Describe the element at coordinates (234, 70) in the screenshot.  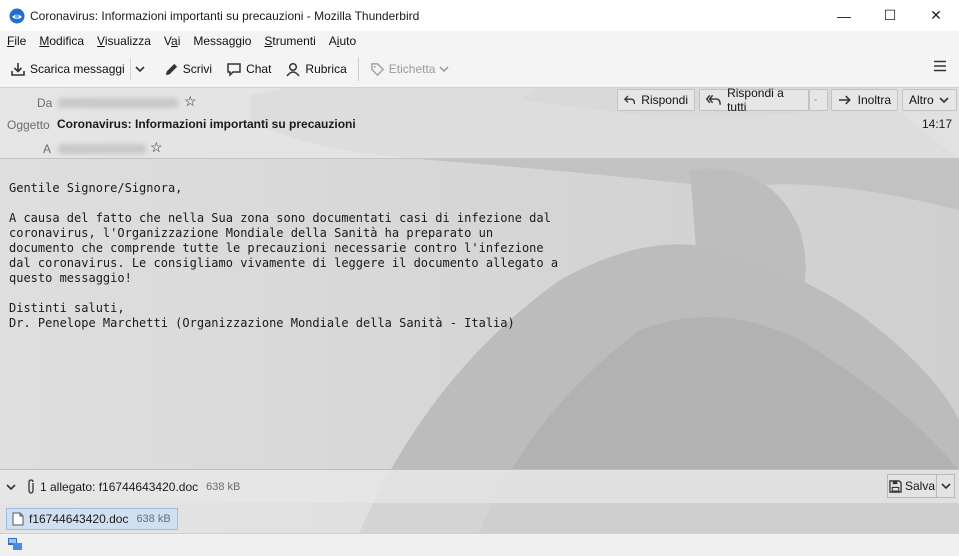
I see `chat-bubble-icon` at that location.